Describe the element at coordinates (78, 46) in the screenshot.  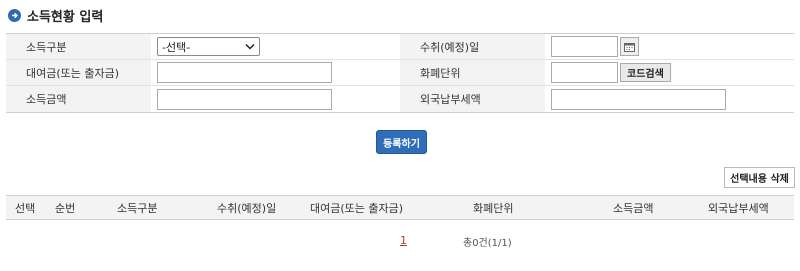
I see `income-type-label: 소득구분` at that location.